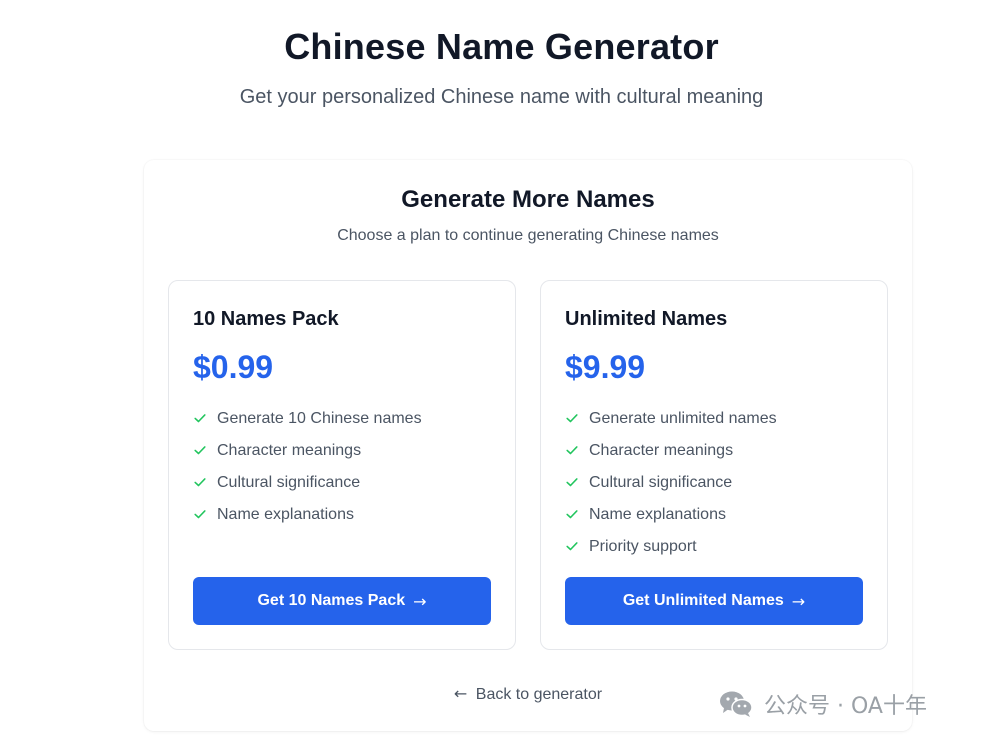 This screenshot has width=1003, height=744. I want to click on plan-price: $9.99, so click(605, 367).